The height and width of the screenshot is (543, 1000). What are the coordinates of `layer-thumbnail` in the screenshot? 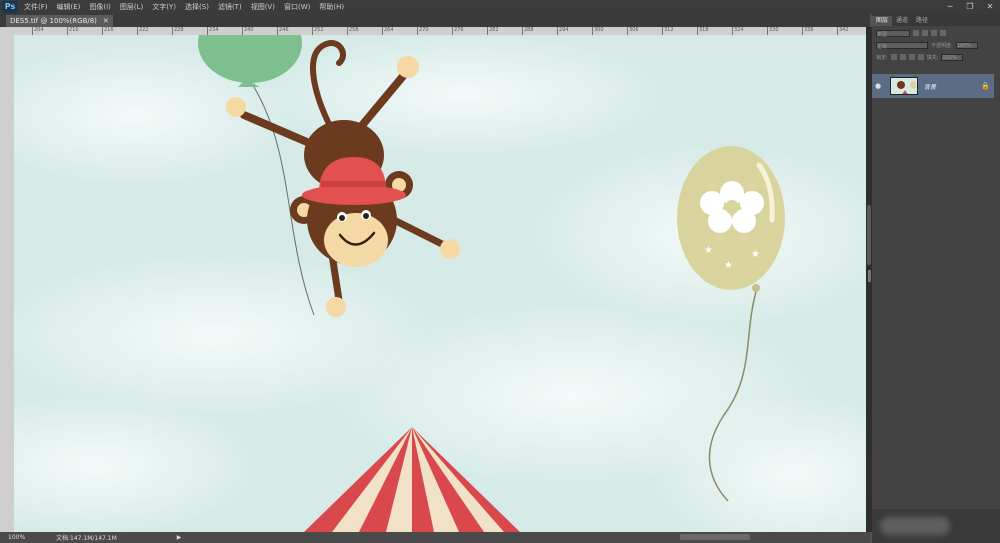 It's located at (904, 86).